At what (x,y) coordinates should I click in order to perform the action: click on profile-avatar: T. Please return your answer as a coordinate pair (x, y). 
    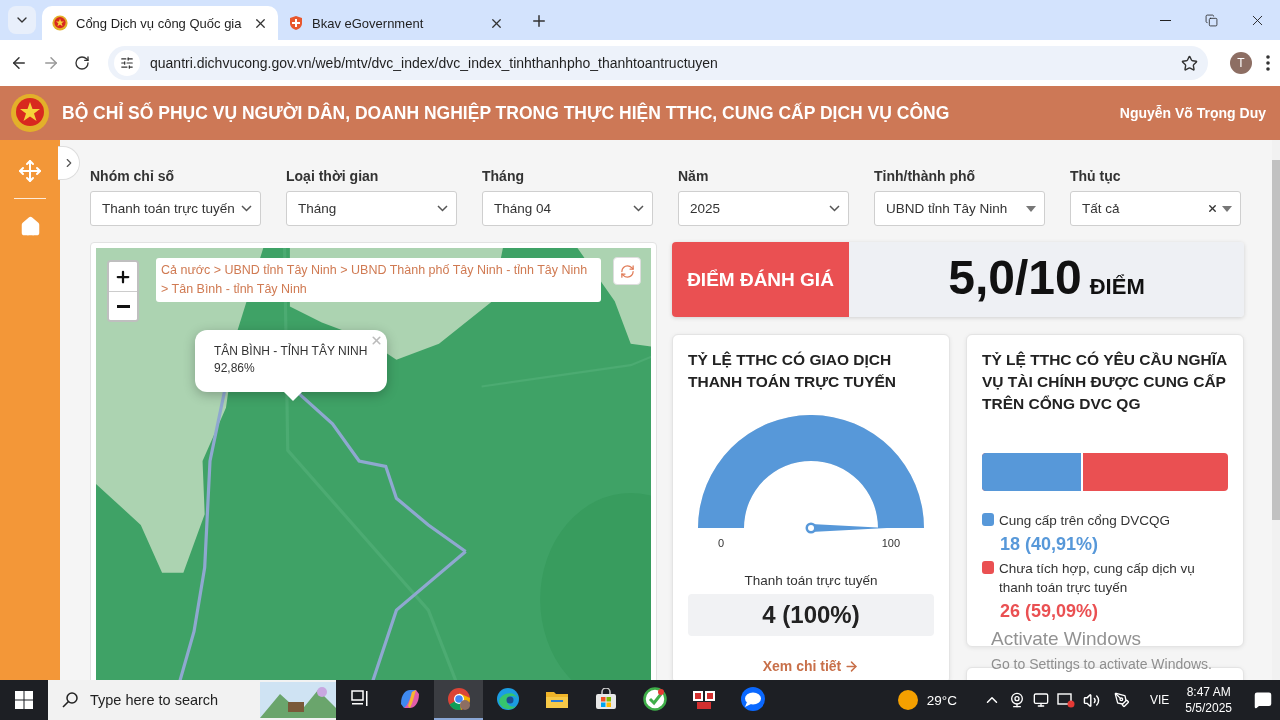
    Looking at the image, I should click on (1241, 63).